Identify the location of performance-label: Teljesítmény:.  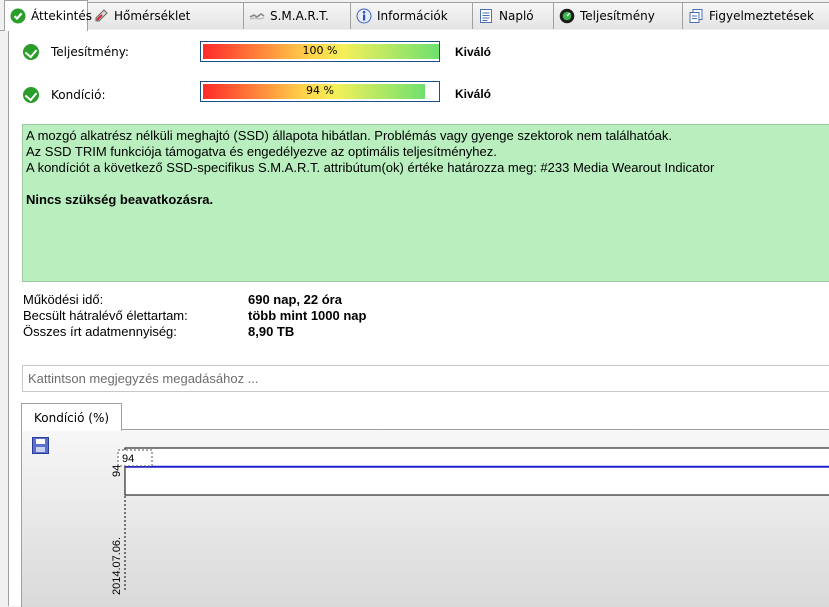
(90, 52).